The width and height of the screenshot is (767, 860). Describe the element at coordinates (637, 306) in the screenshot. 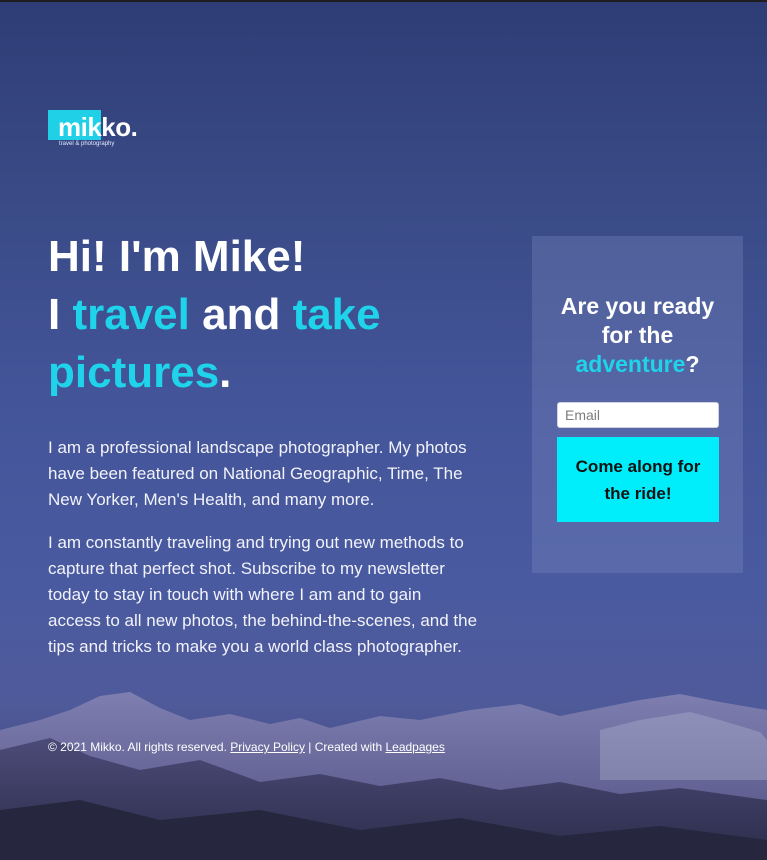

I see `signup-title-line1: Are you ready` at that location.